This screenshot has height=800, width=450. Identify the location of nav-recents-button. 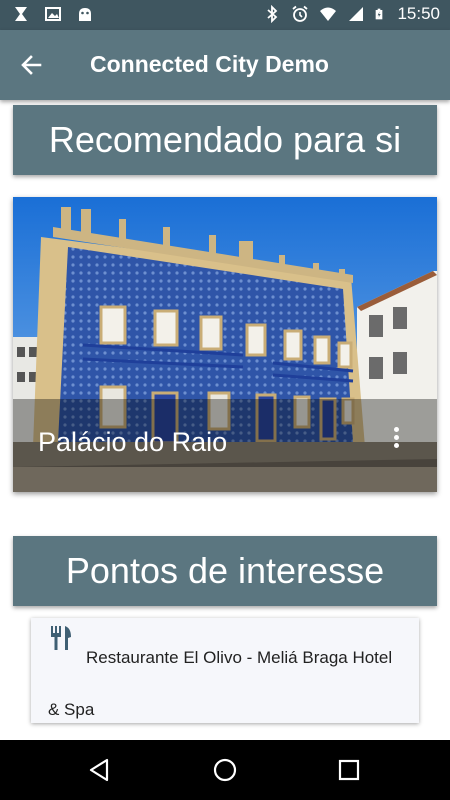
(349, 770).